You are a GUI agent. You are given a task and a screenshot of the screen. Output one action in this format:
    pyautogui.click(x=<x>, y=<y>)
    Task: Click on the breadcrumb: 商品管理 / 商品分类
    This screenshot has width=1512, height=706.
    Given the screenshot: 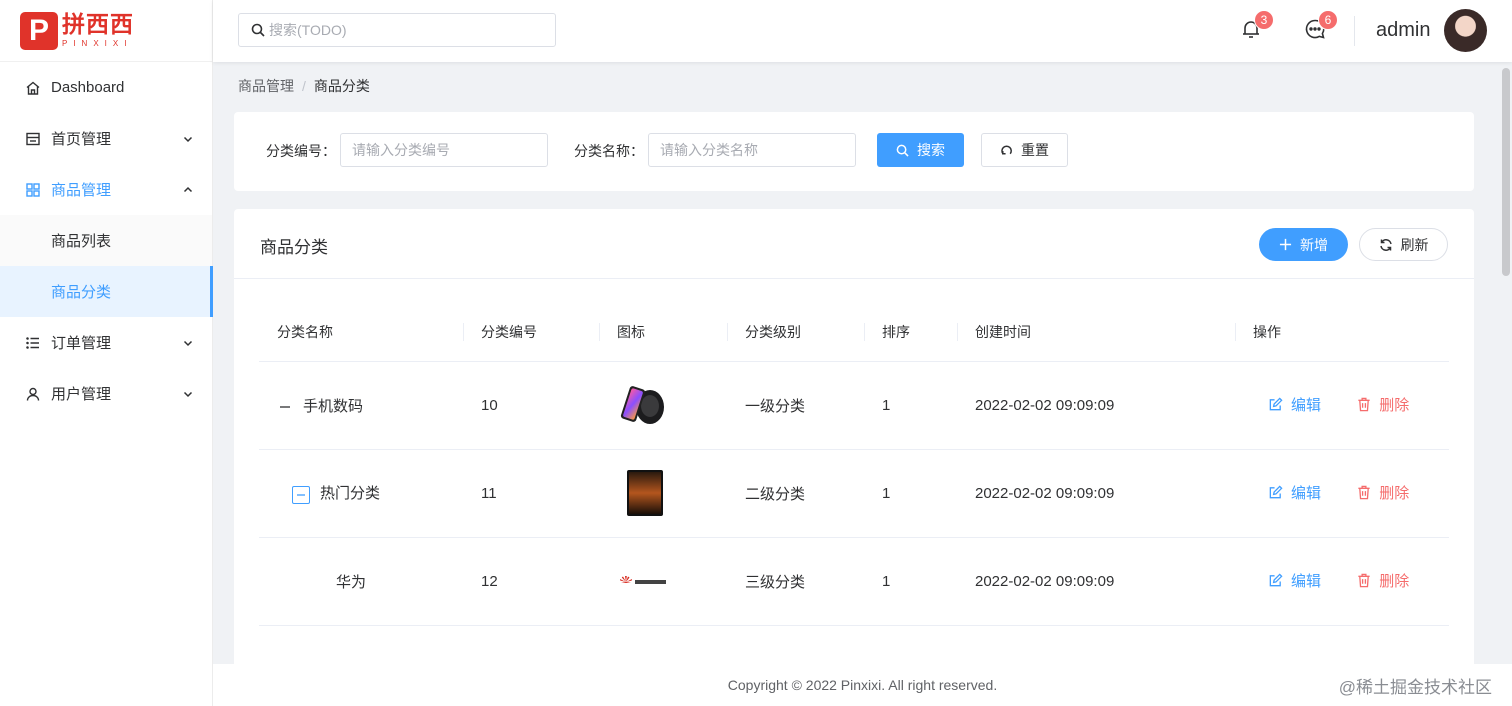 What is the action you would take?
    pyautogui.click(x=304, y=86)
    